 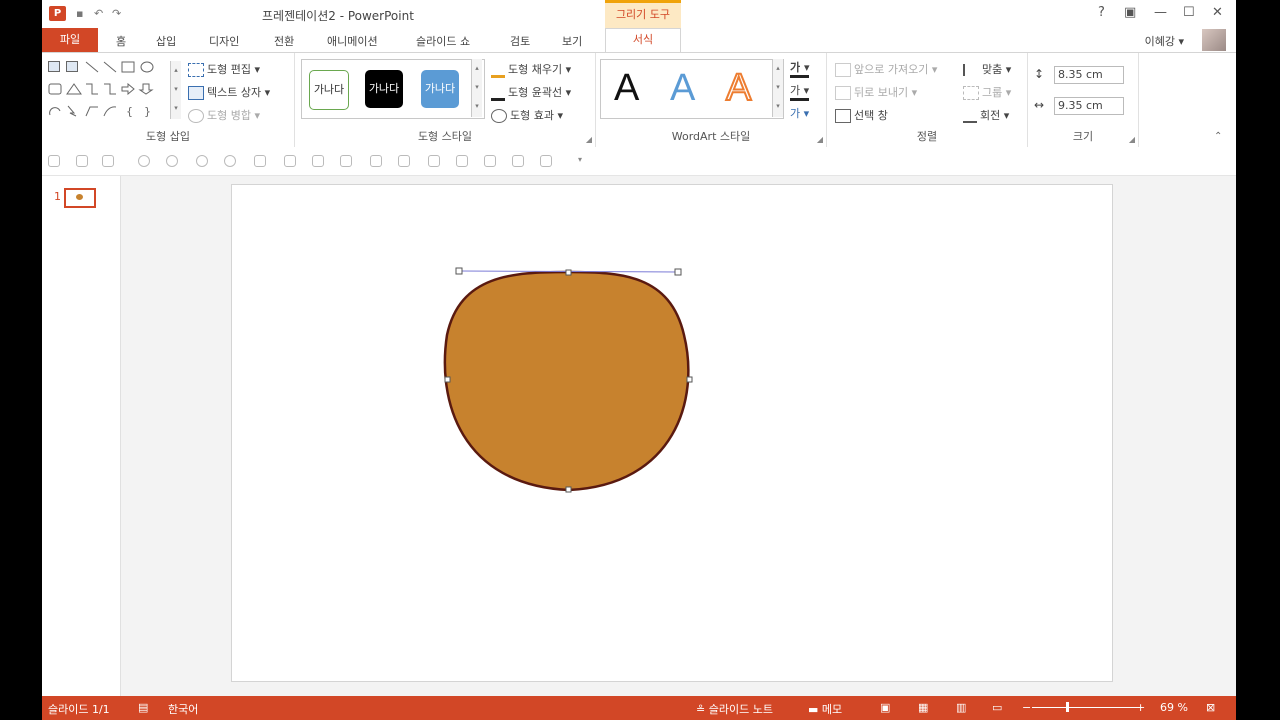 I want to click on shape-gallery-scroll: ▴ ▾ ▾, so click(x=175, y=90).